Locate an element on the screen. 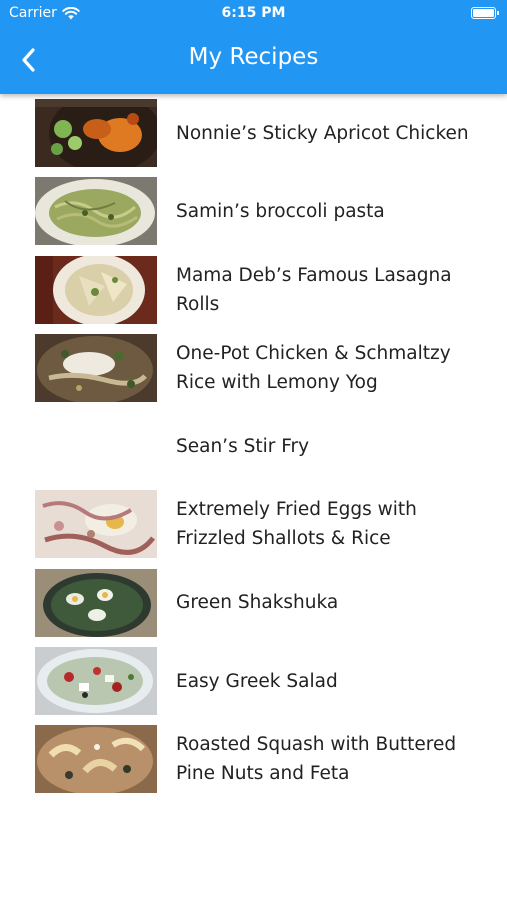 Image resolution: width=507 pixels, height=900 pixels. app-bar: My Recipes is located at coordinates (253, 61).